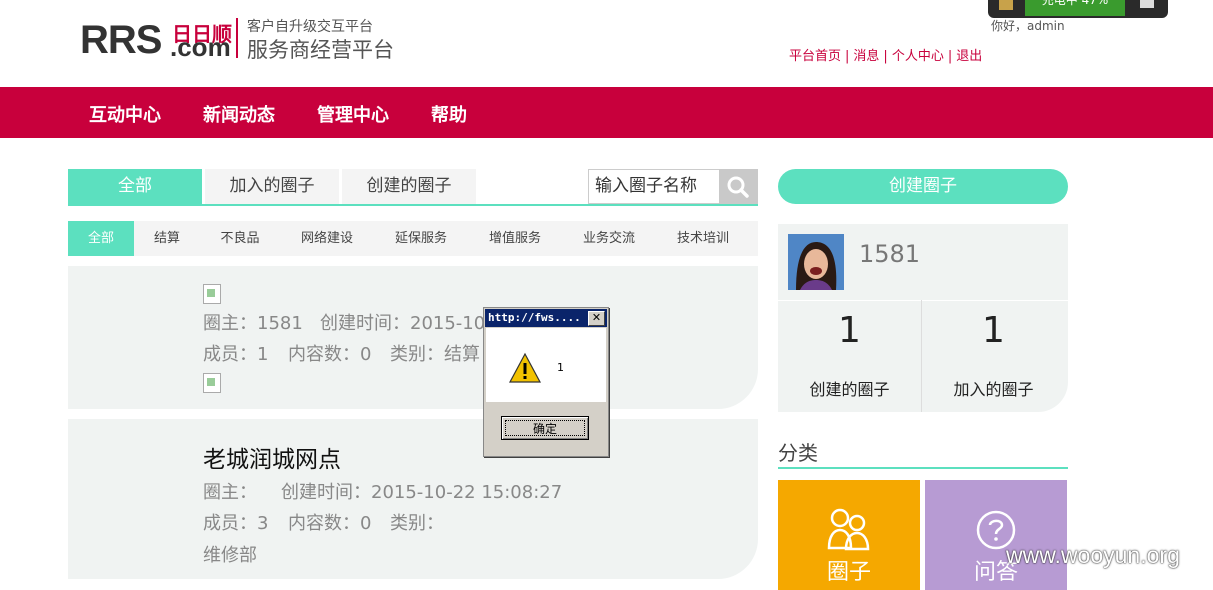  I want to click on site-logo: RRS, so click(121, 40).